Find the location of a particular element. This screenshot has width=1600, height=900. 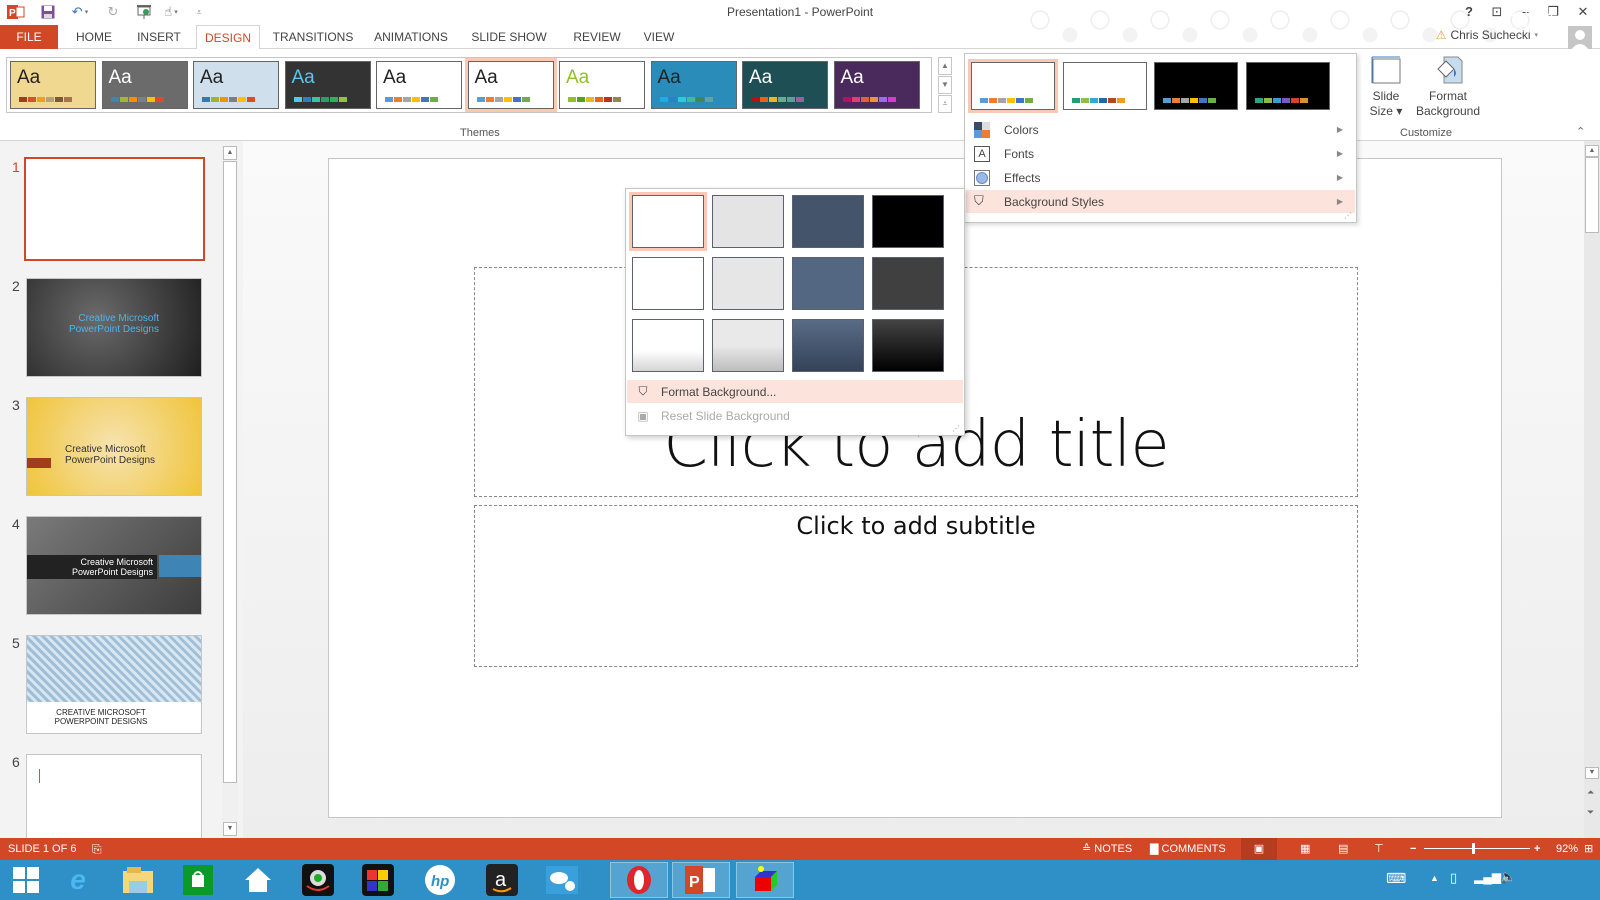

help-button: ? is located at coordinates (1469, 12).